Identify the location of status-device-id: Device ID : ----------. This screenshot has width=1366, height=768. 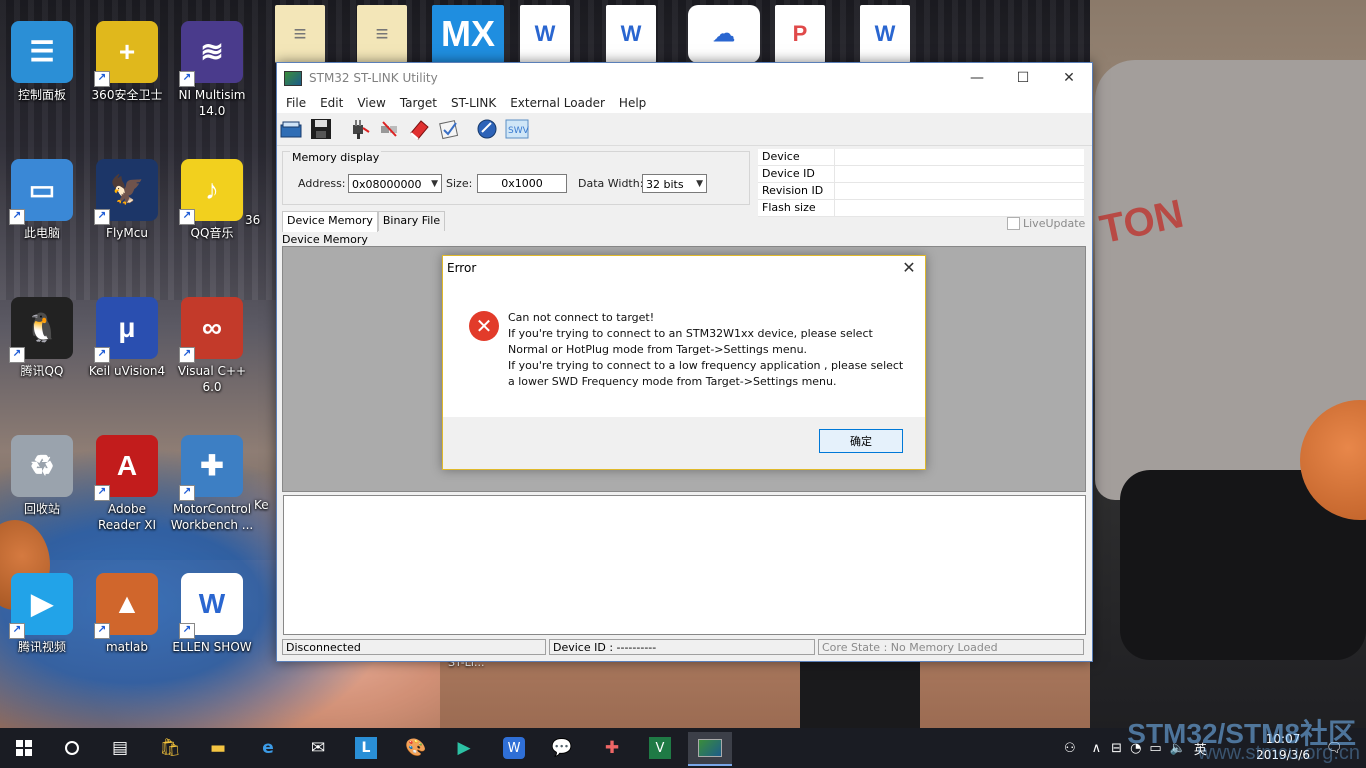
(682, 647).